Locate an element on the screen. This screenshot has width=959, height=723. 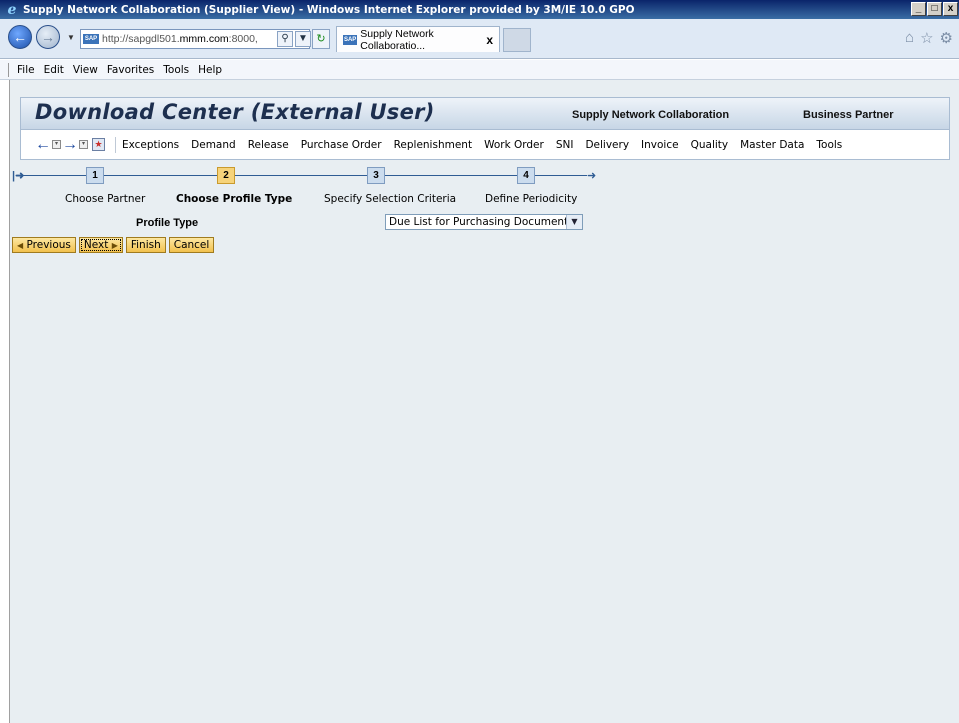
roadmap-step-4: 4 is located at coordinates (526, 175).